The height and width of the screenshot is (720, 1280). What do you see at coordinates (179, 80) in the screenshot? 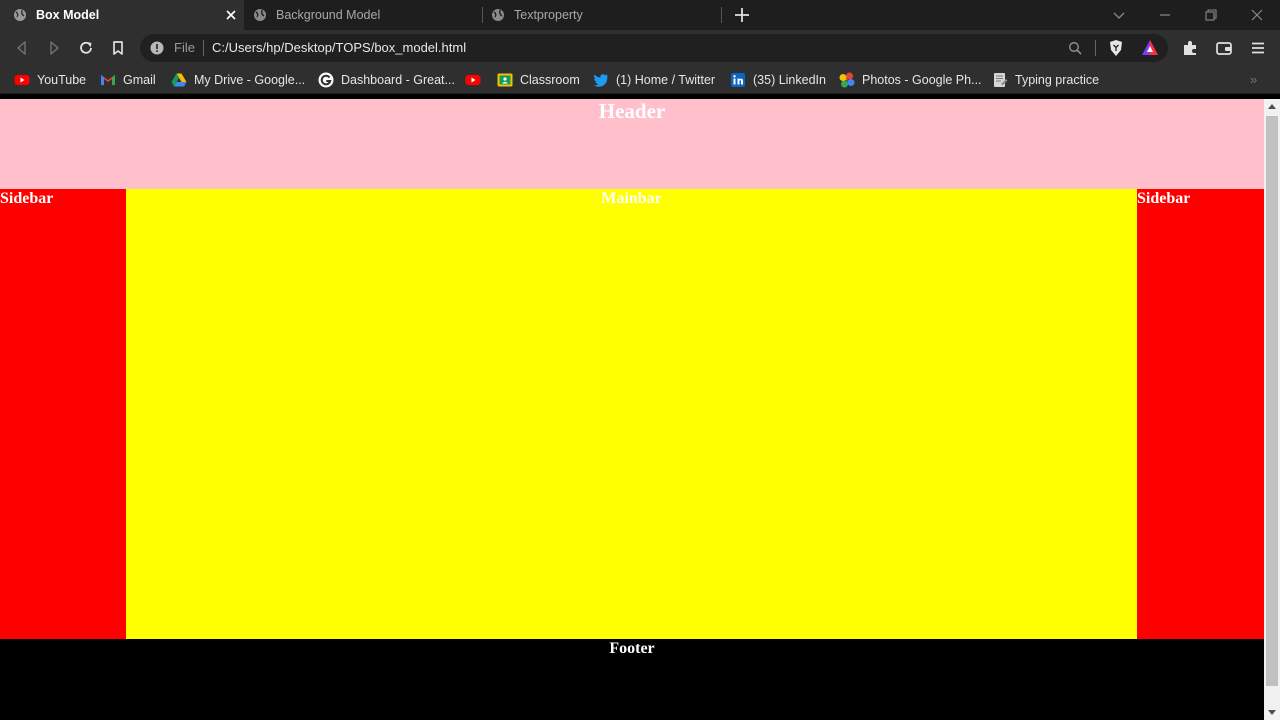
I see `google-drive-icon` at bounding box center [179, 80].